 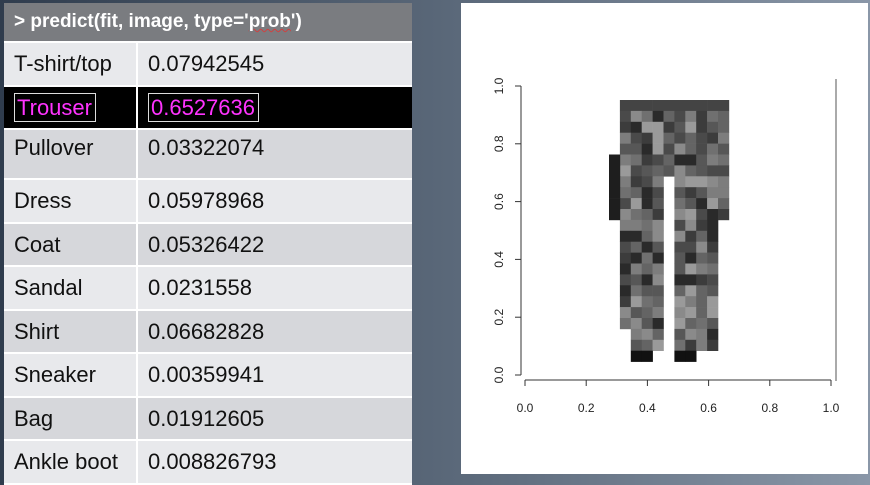 What do you see at coordinates (63, 63) in the screenshot?
I see `class-label-text: T-shirt/top` at bounding box center [63, 63].